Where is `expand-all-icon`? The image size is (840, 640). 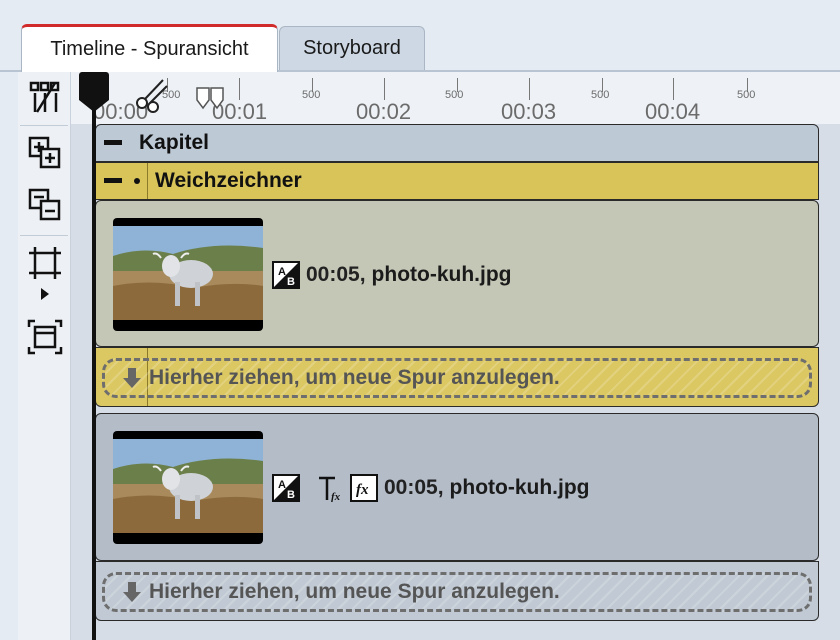 expand-all-icon is located at coordinates (44, 152).